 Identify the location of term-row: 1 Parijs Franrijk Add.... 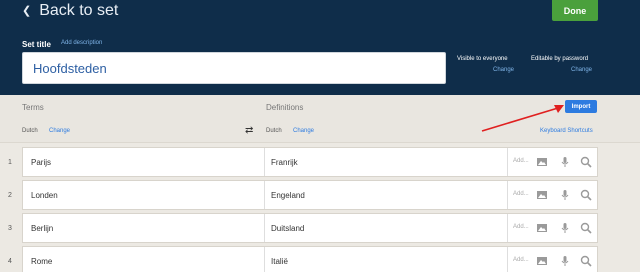
(320, 162).